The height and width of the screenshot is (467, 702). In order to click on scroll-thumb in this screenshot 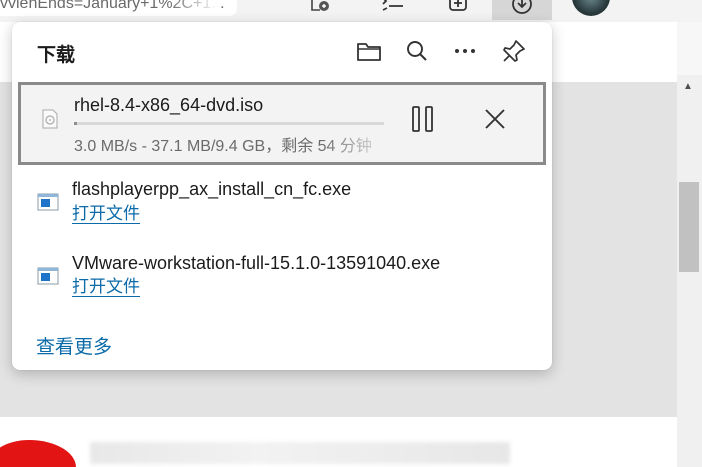, I will do `click(689, 227)`.